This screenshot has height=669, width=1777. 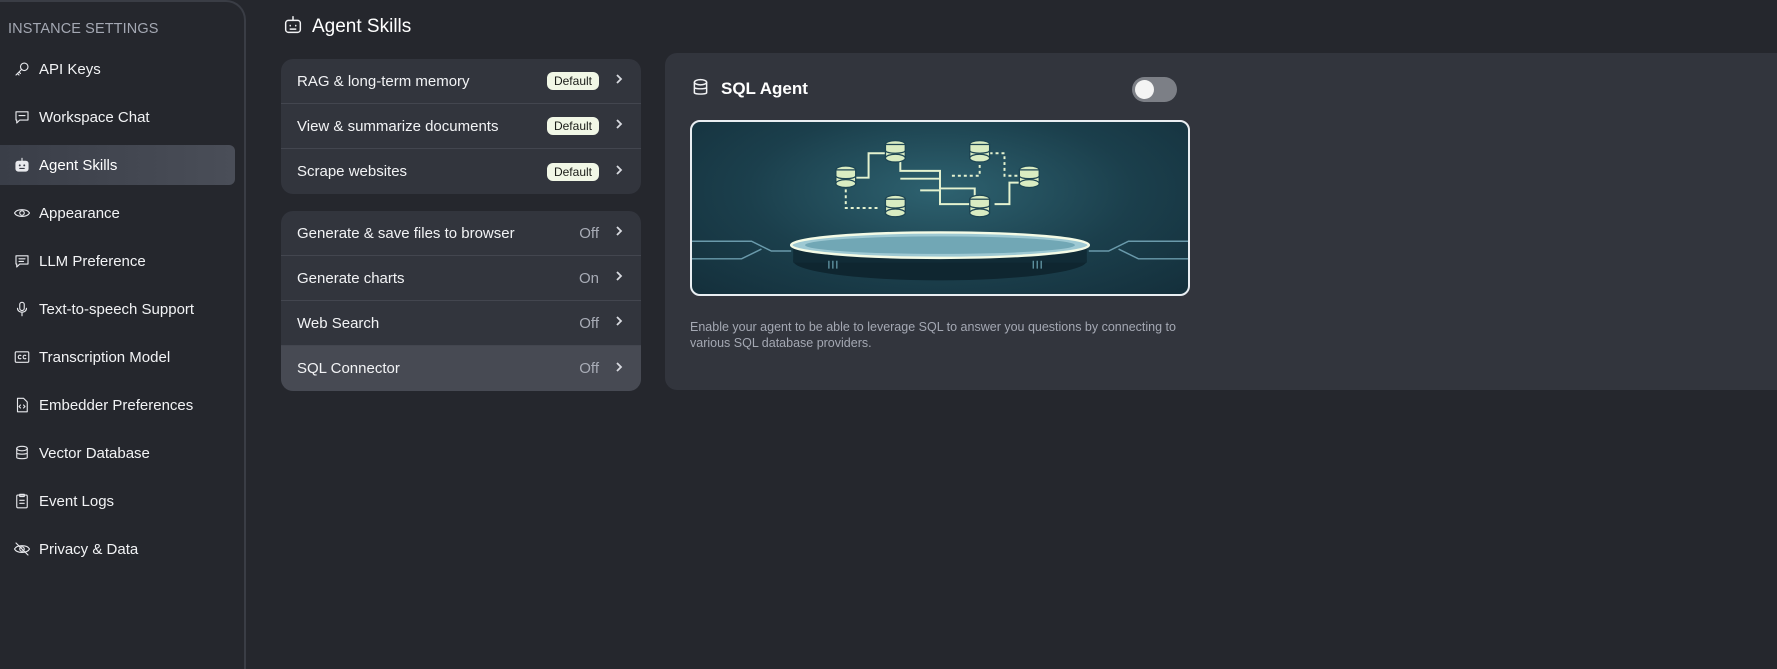 I want to click on sidebar-item-transcription-model: Transcription Model, so click(x=117, y=357).